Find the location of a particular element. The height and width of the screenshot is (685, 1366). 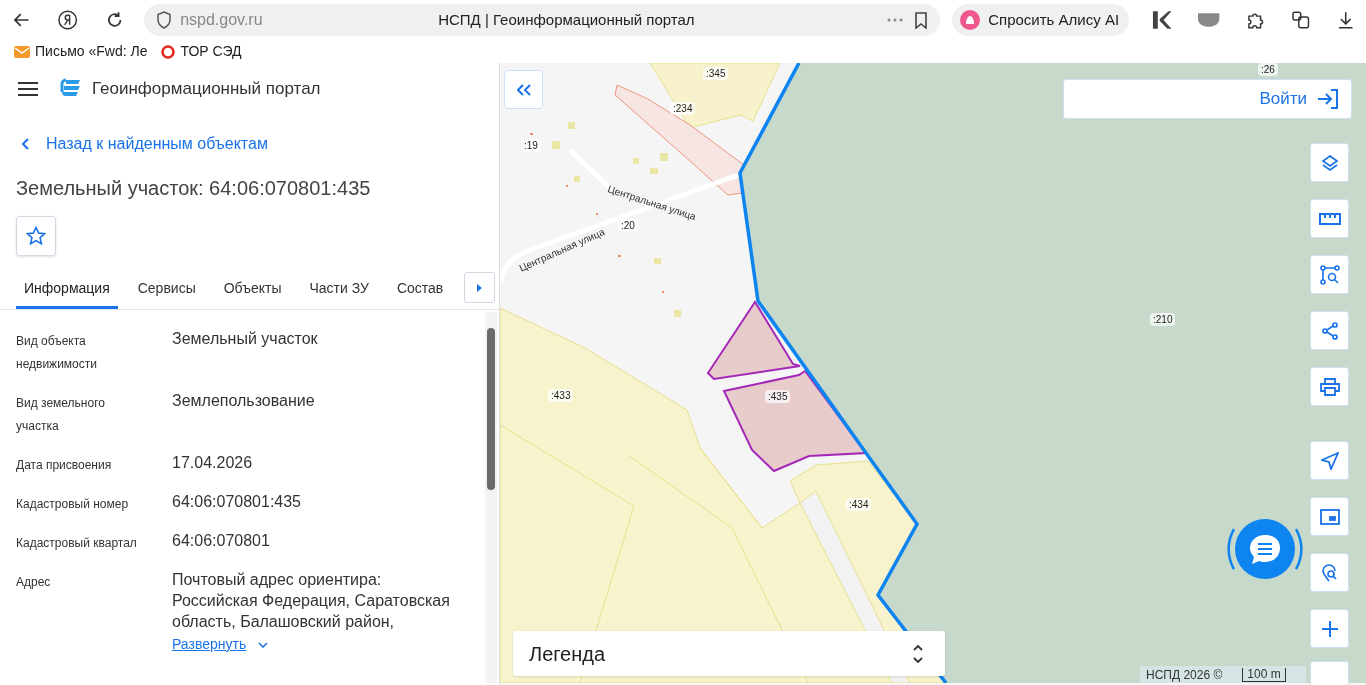

assistant-button: Спросить Алису AI is located at coordinates (1041, 20).